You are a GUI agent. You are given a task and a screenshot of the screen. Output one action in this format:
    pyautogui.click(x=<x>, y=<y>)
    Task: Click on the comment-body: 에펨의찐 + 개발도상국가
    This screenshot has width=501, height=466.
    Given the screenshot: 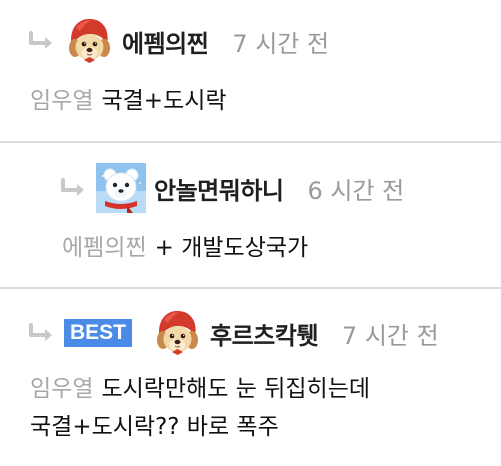 What is the action you would take?
    pyautogui.click(x=185, y=248)
    